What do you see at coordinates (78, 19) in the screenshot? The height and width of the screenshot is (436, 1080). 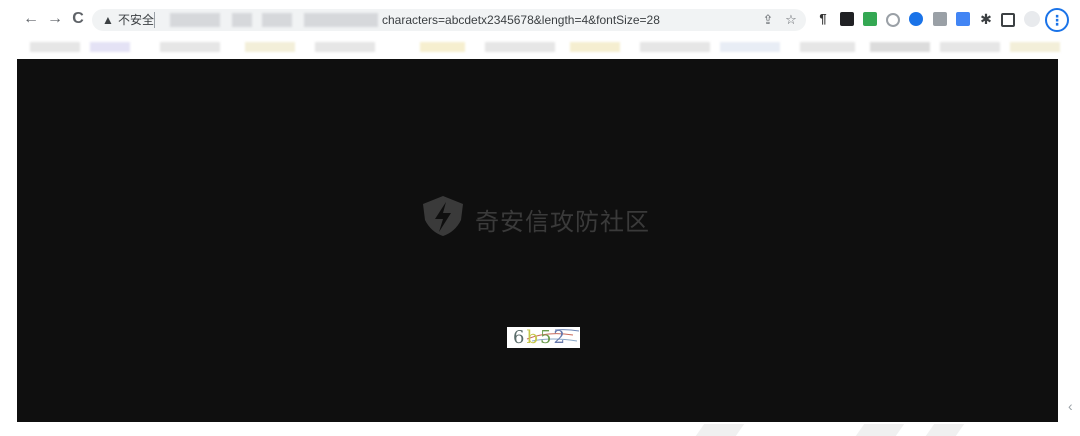 I see `reload-button: C` at bounding box center [78, 19].